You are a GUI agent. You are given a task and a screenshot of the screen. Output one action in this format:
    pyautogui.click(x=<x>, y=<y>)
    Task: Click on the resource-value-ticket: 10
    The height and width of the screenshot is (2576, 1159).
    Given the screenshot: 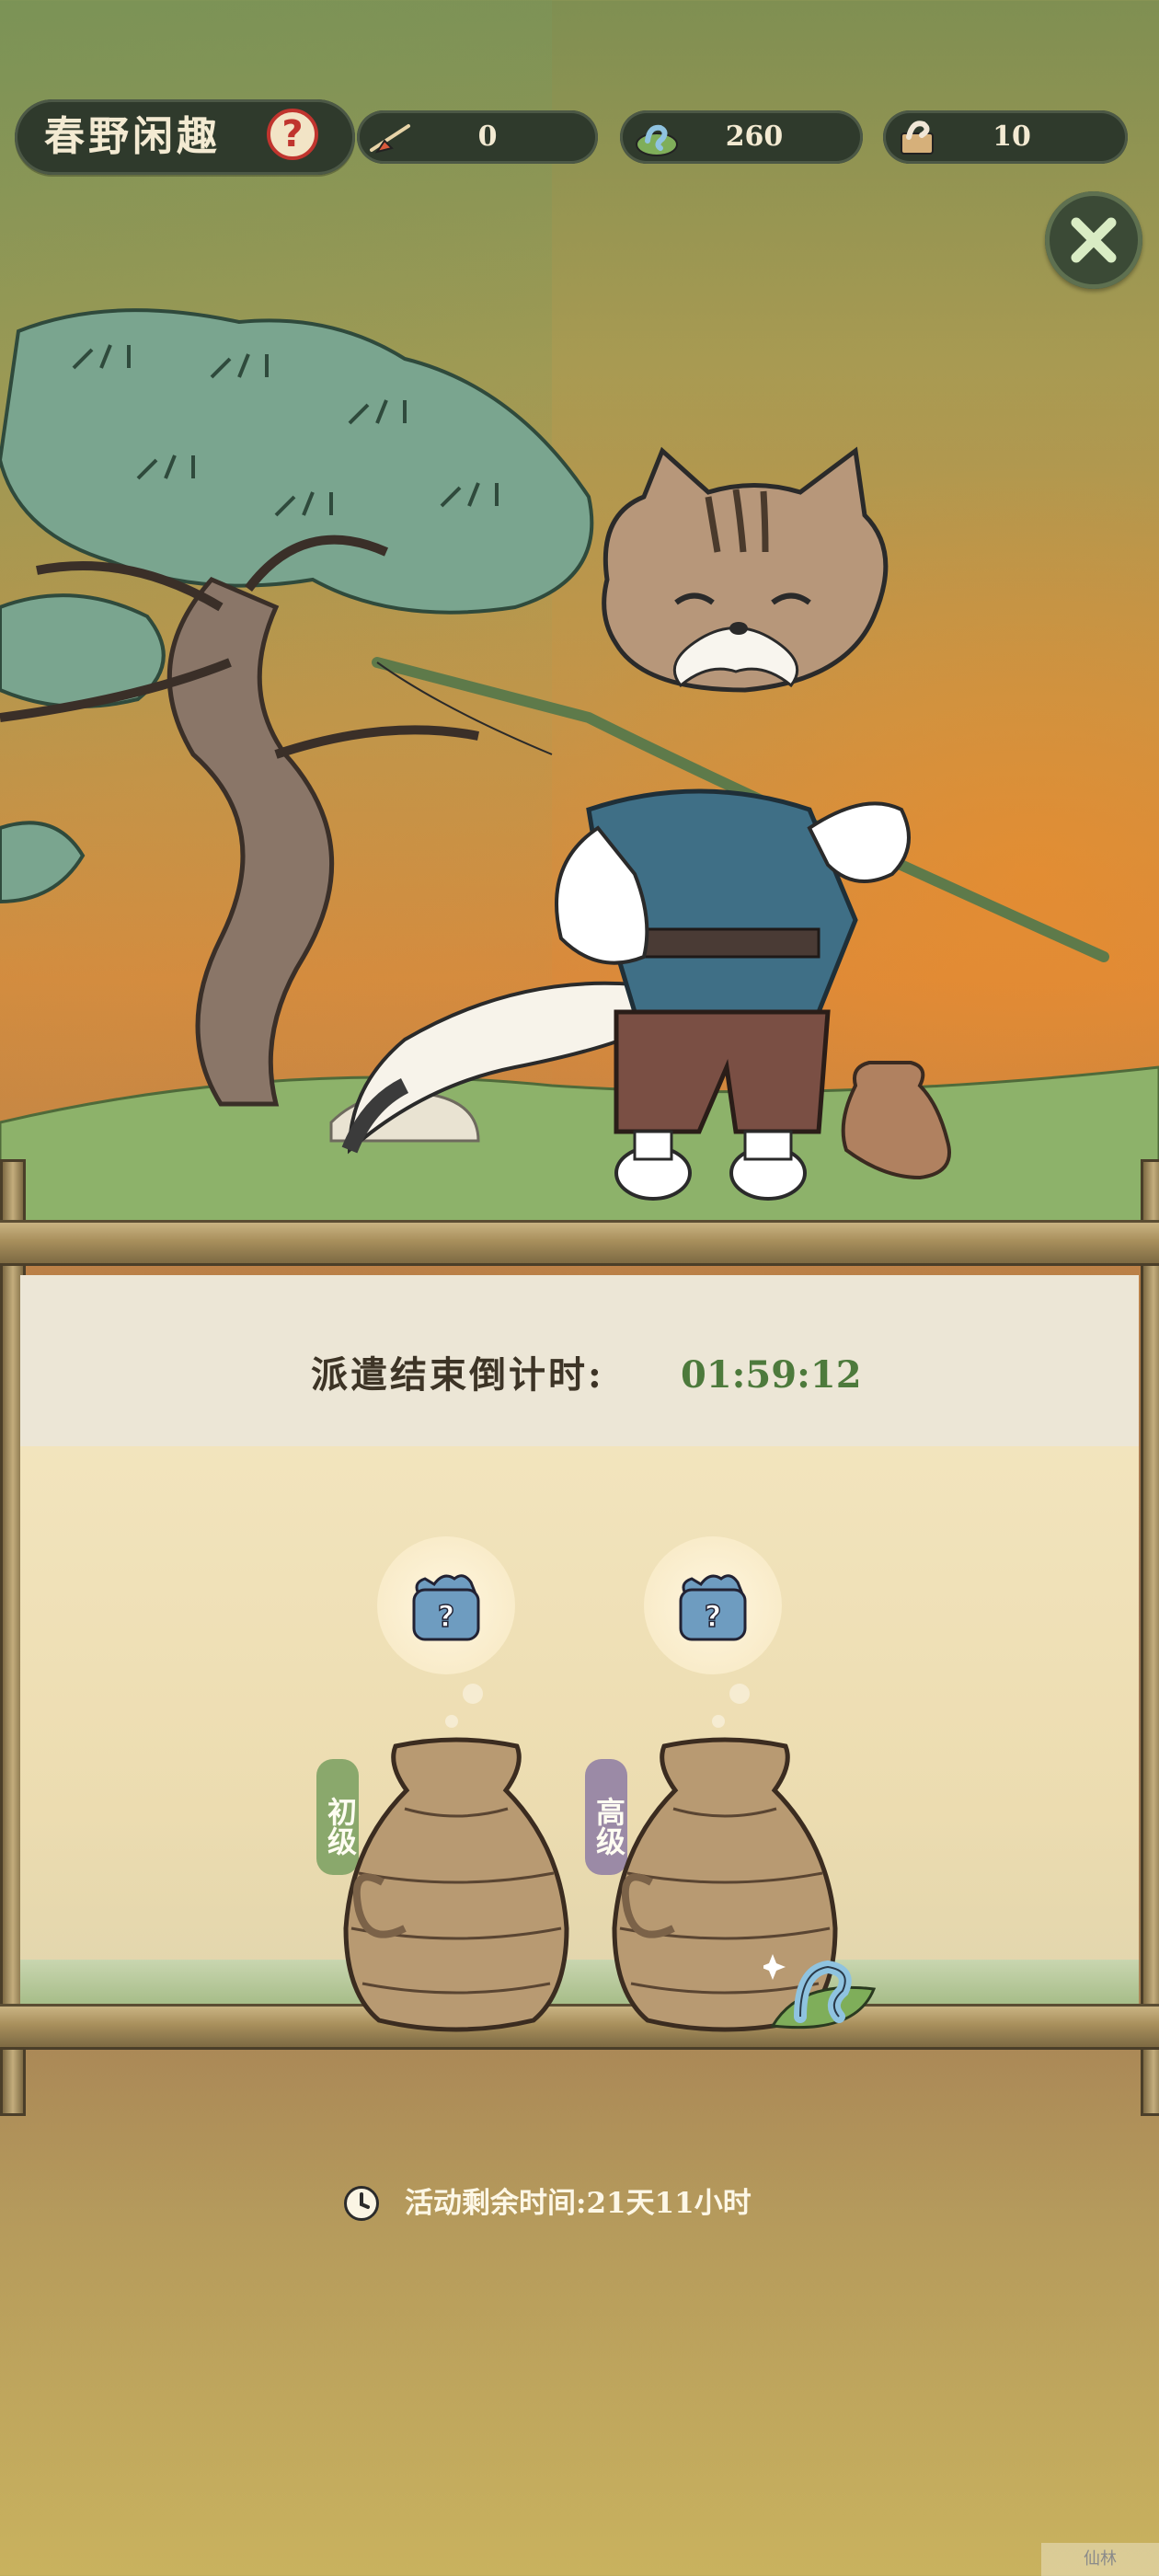 What is the action you would take?
    pyautogui.click(x=1012, y=137)
    